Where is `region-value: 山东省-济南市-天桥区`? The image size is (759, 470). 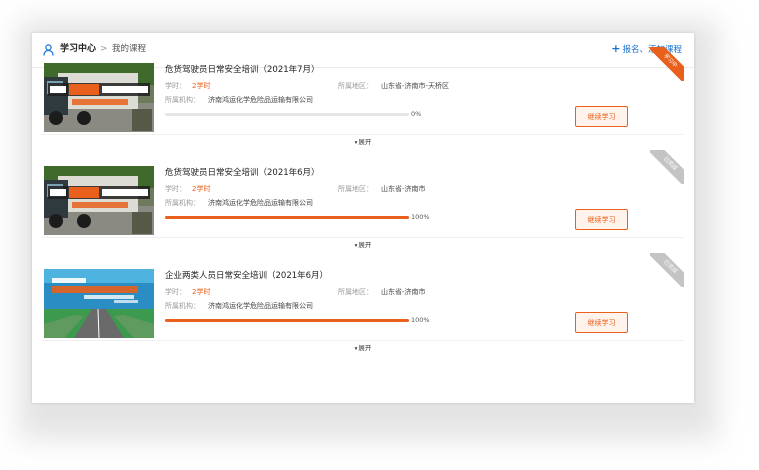
region-value: 山东省-济南市-天桥区 is located at coordinates (415, 86).